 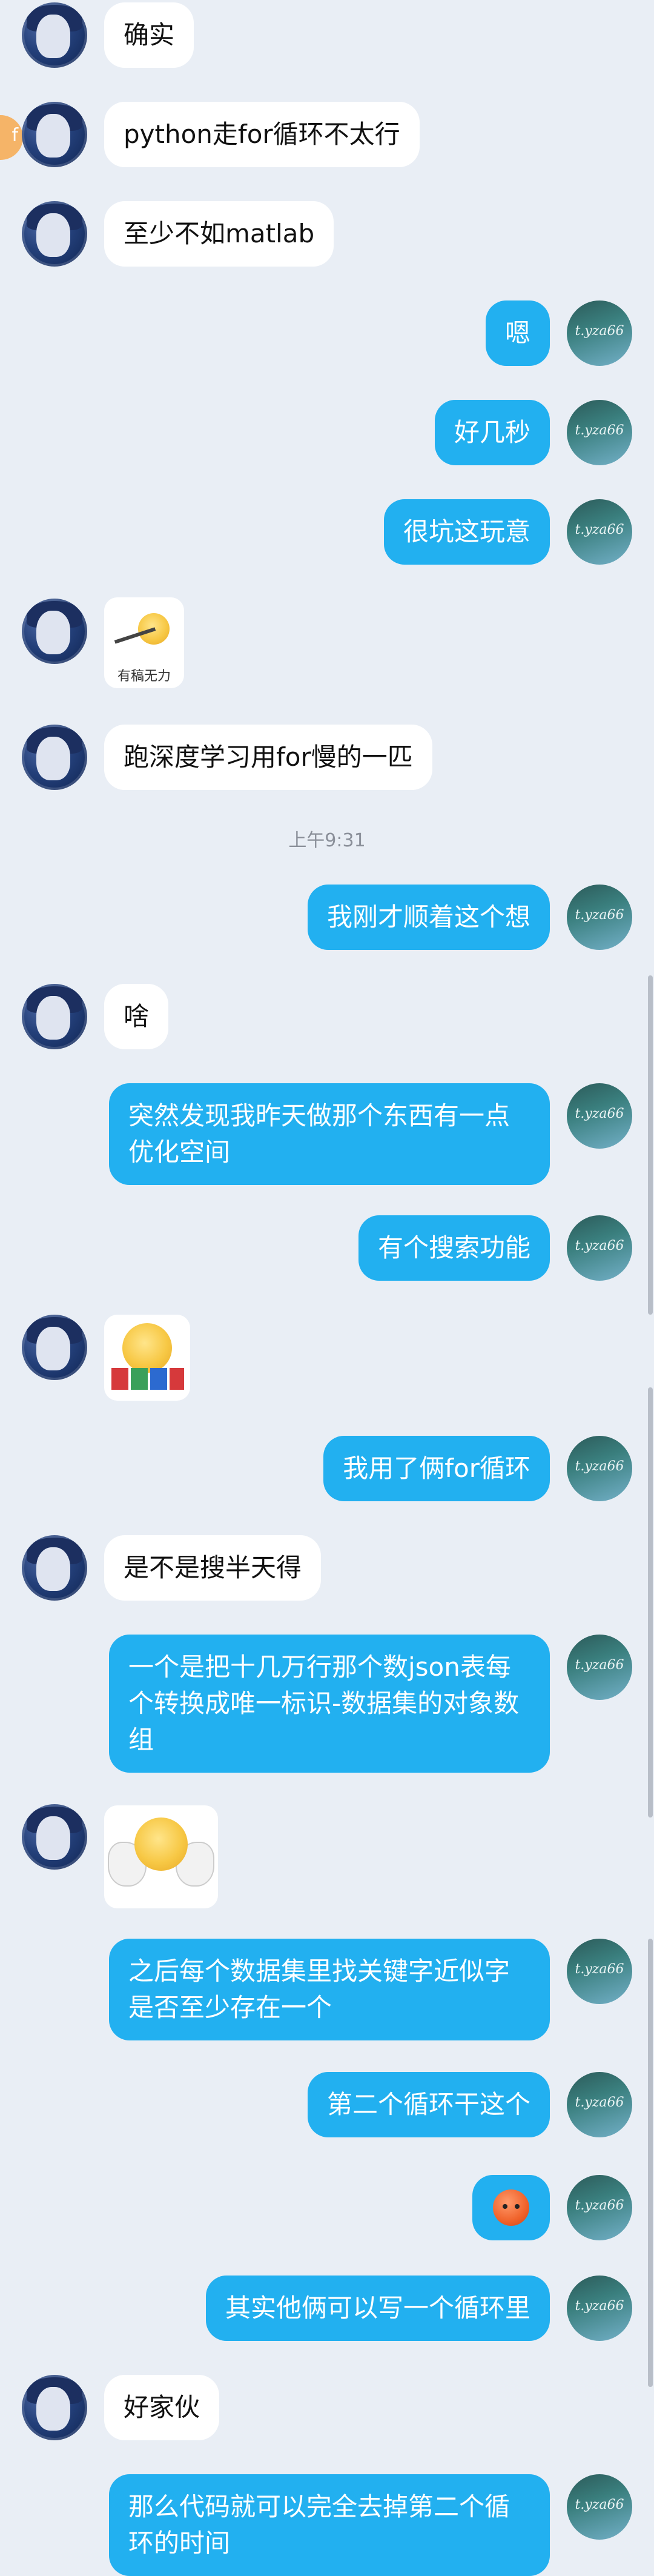 I want to click on message-bubble: 有个搜索功能, so click(x=454, y=1248).